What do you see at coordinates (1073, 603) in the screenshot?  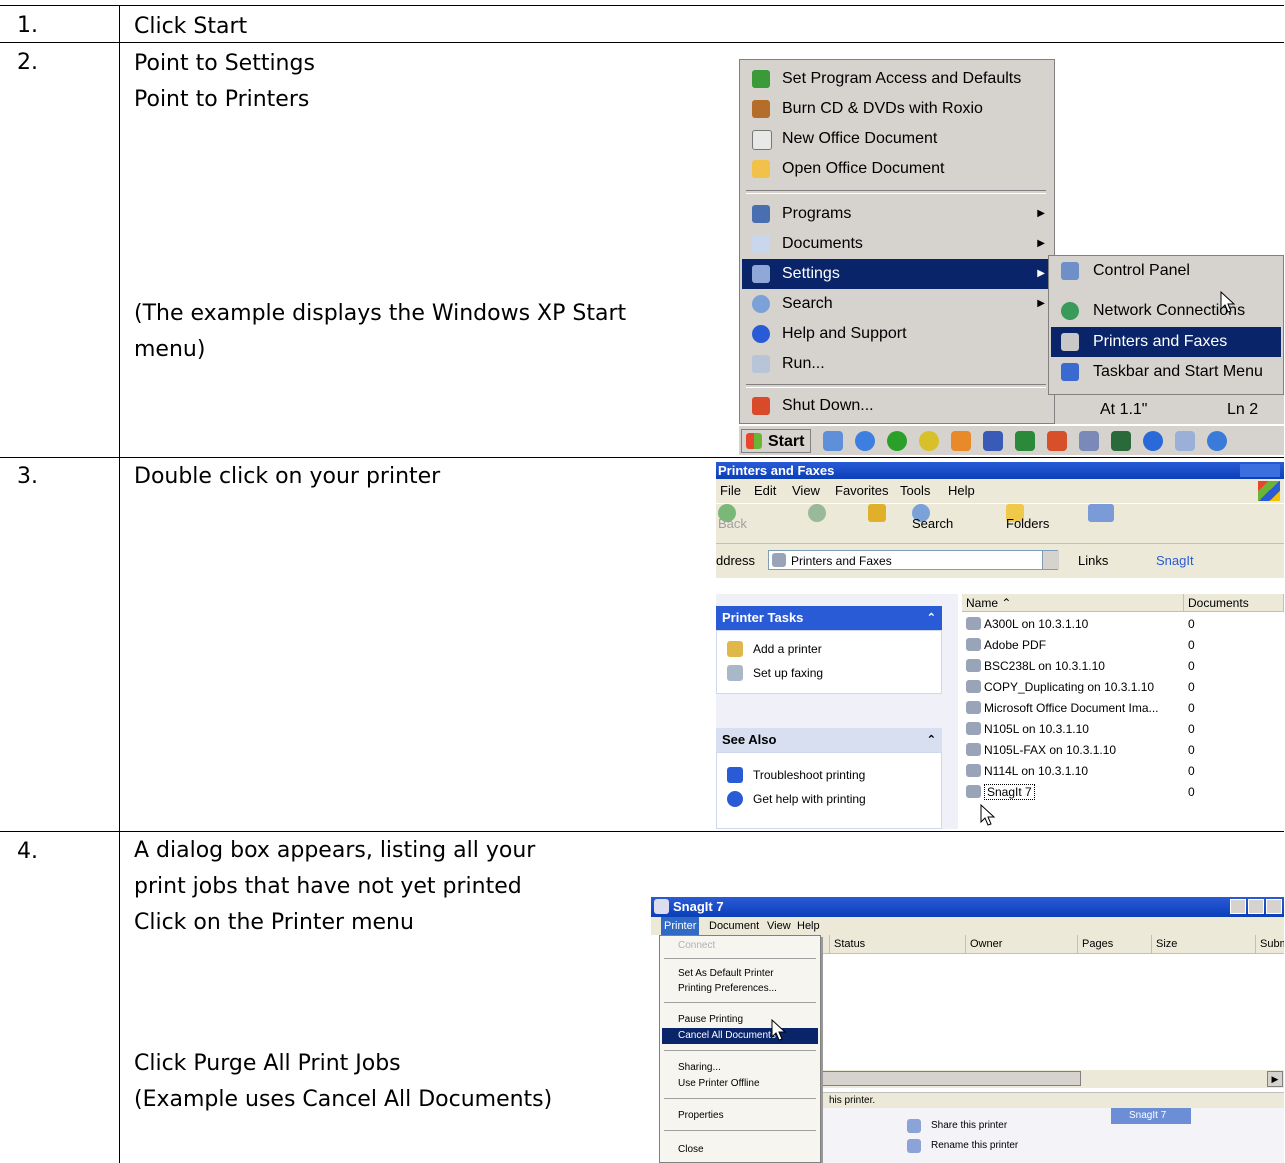 I see `column-header-name: Name ⌃` at bounding box center [1073, 603].